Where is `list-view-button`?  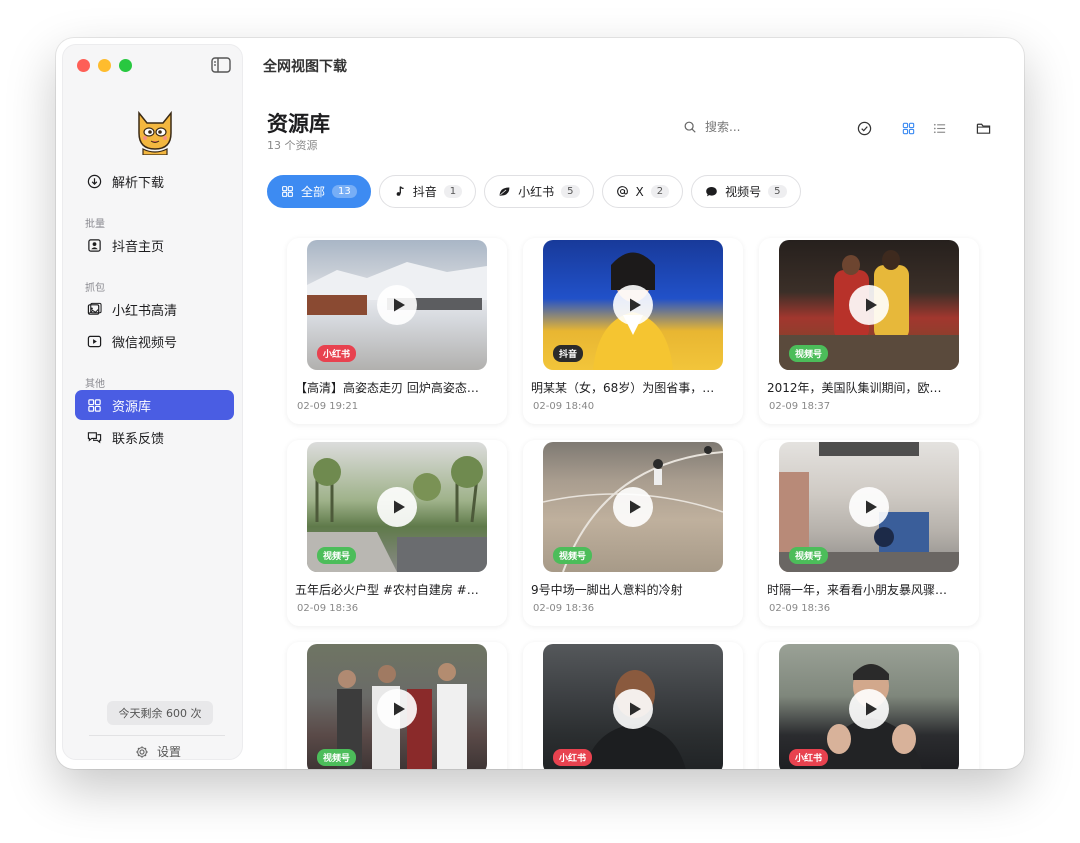
list-view-button is located at coordinates (939, 128).